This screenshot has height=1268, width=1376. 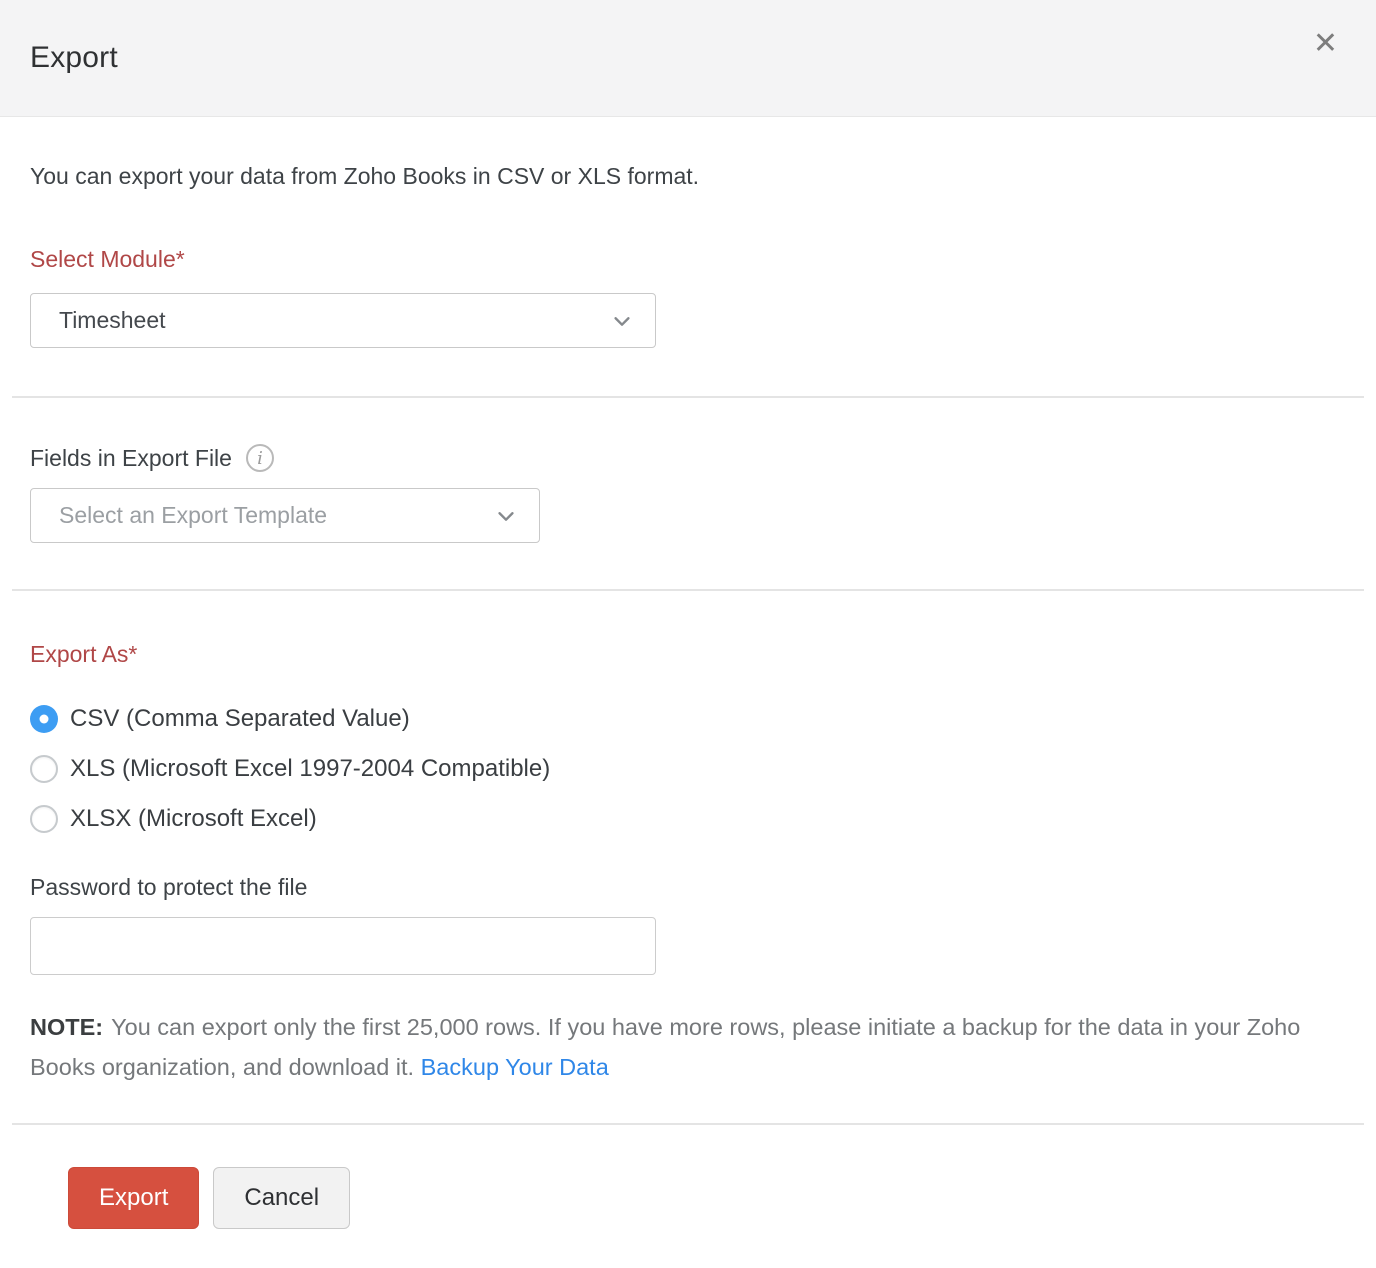 I want to click on export-template-placeholder: Select an Export Template, so click(x=193, y=515).